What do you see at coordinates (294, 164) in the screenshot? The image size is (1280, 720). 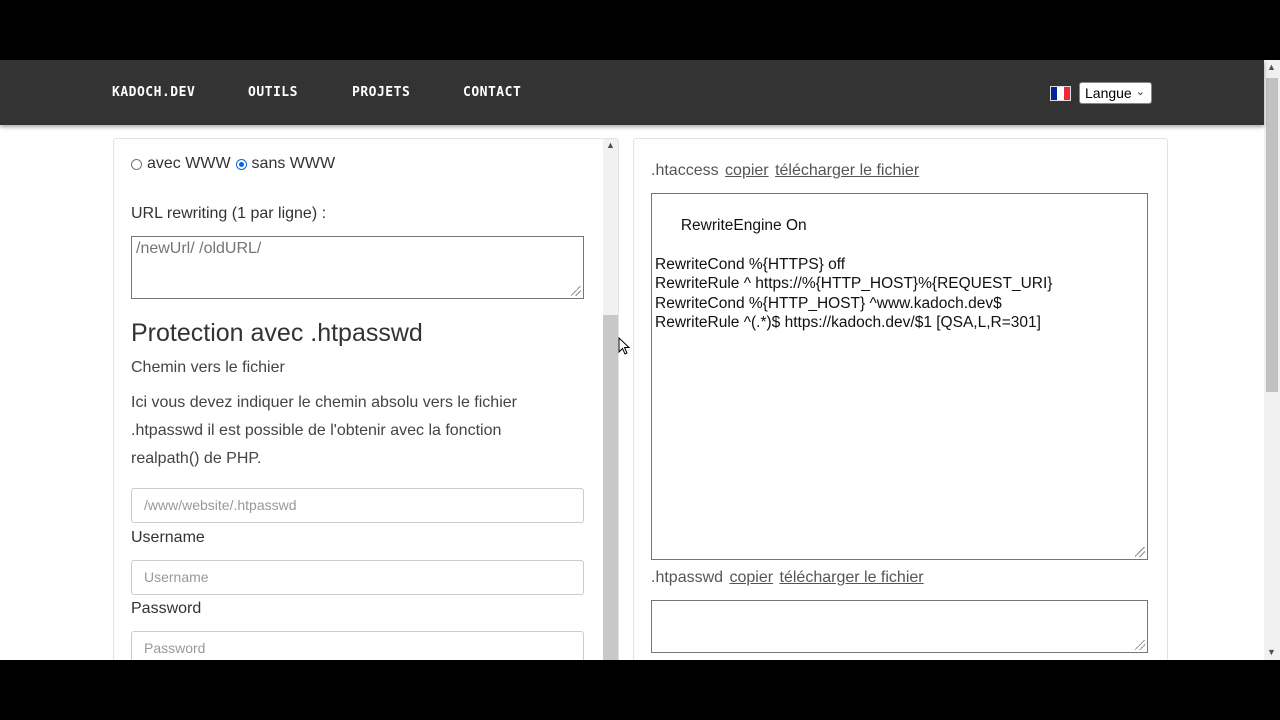 I see `radio-without-www-label: sans WWW` at bounding box center [294, 164].